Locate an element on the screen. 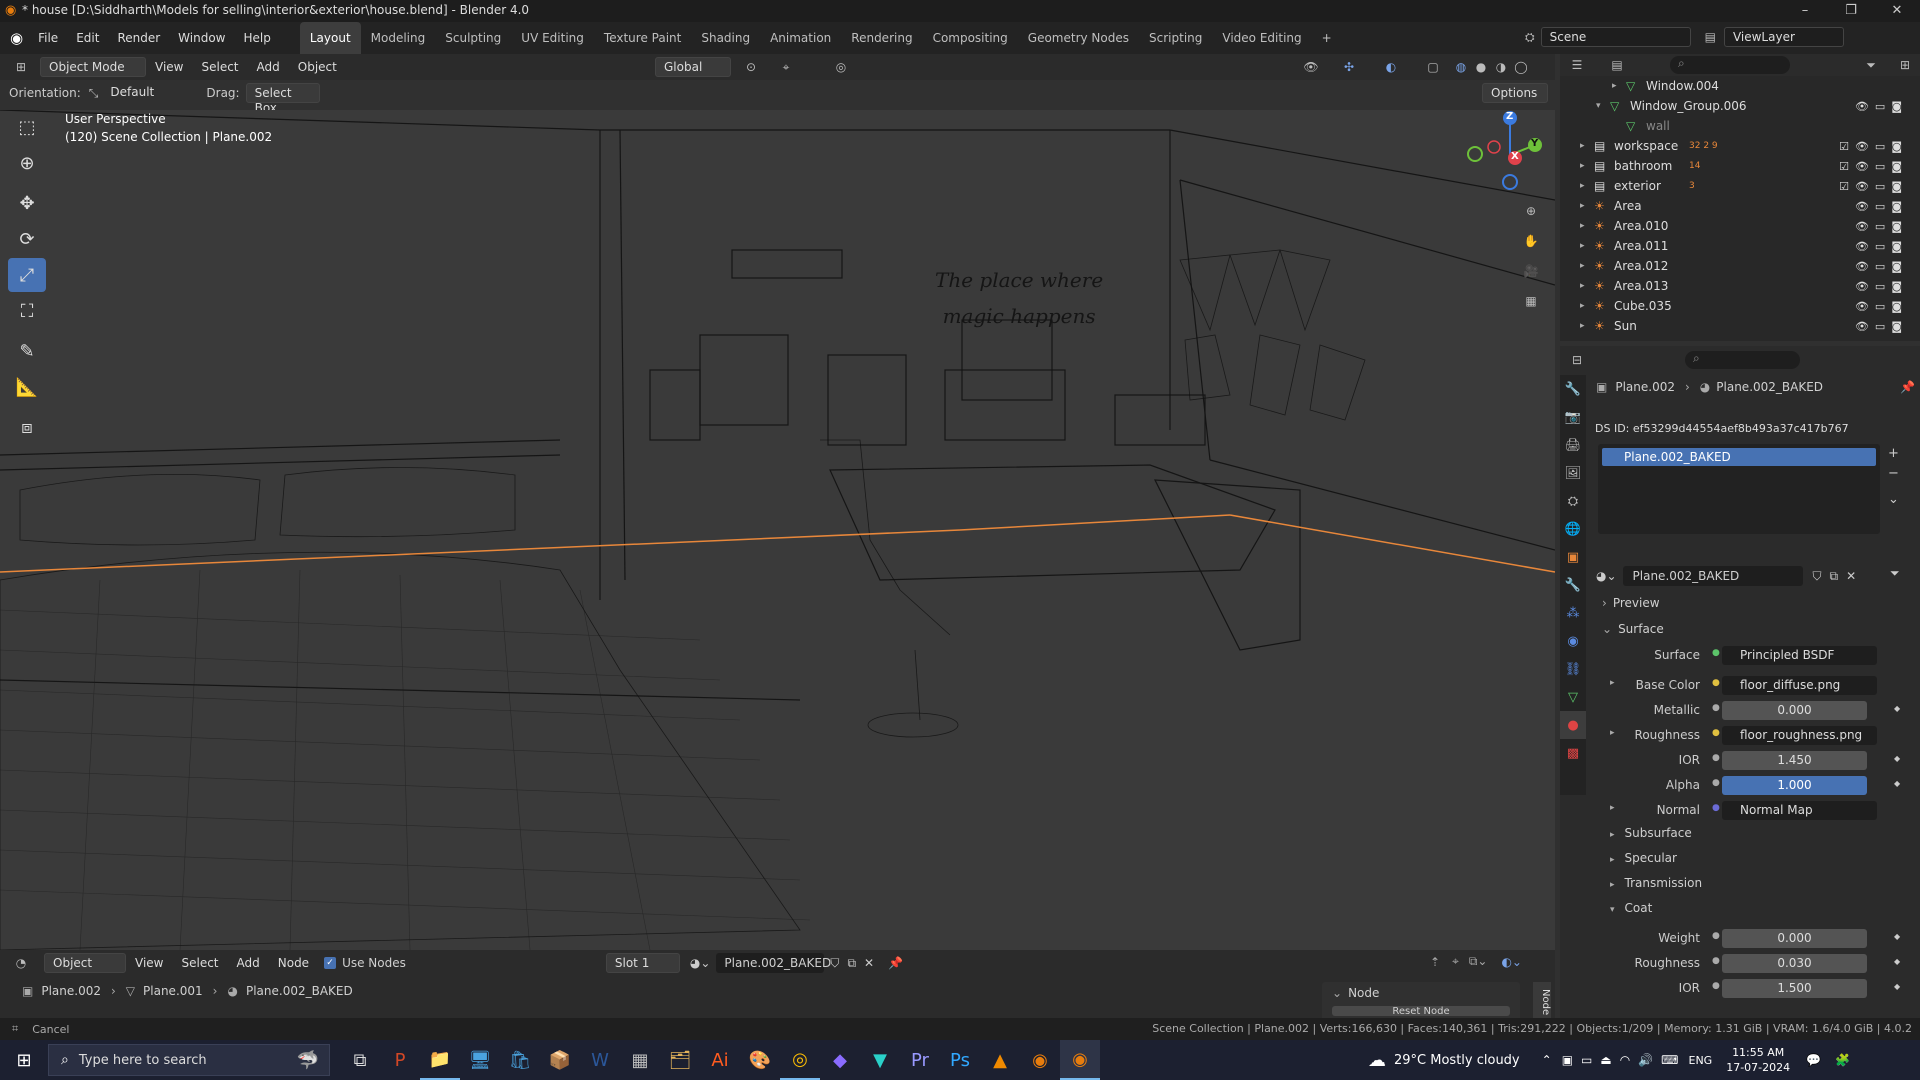 This screenshot has width=1920, height=1080. vectorizer-icon: ▼ is located at coordinates (880, 1060).